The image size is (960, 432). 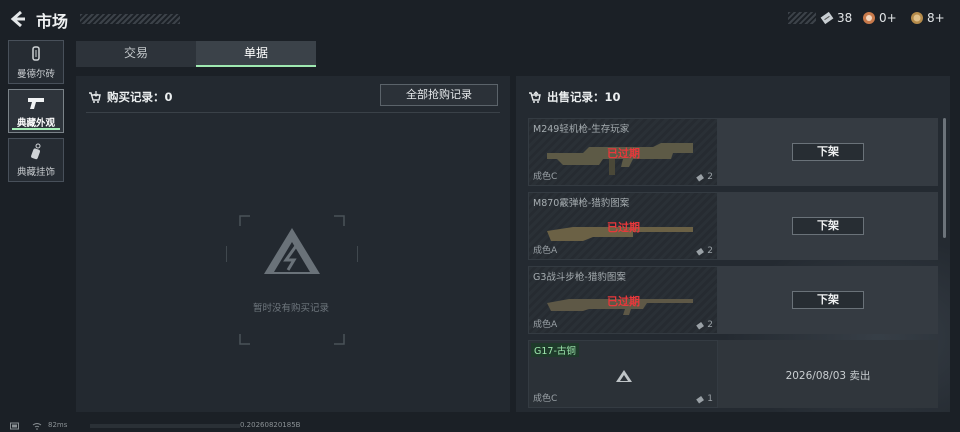 What do you see at coordinates (827, 18) in the screenshot?
I see `bond-ticket-icon` at bounding box center [827, 18].